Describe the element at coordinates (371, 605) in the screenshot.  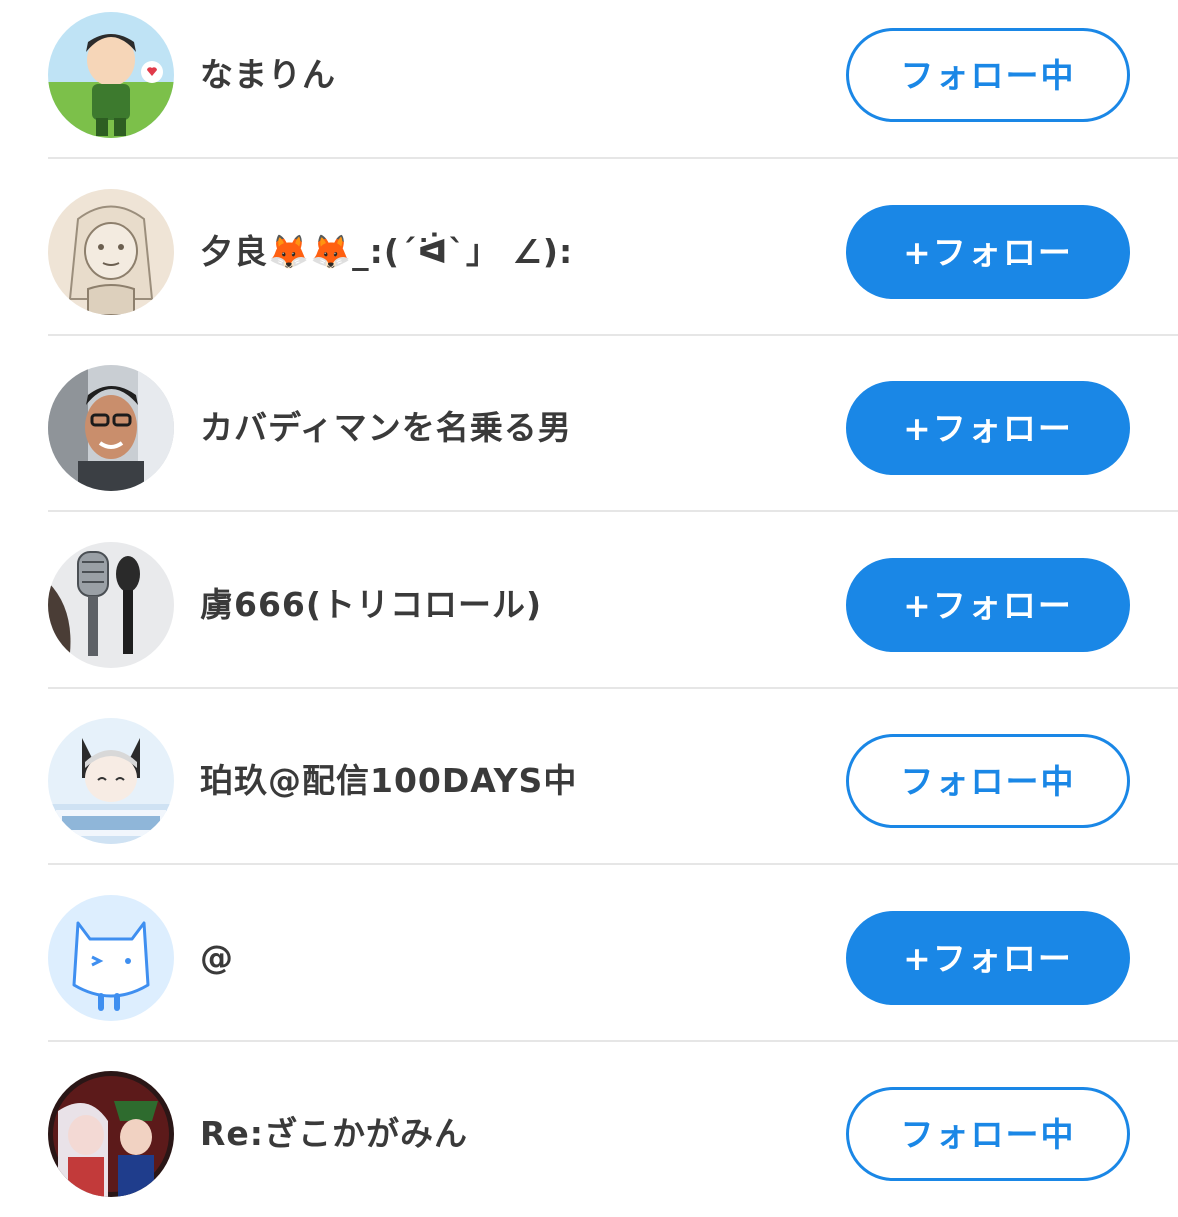
I see `user-name: 虜666(トリコロール)` at that location.